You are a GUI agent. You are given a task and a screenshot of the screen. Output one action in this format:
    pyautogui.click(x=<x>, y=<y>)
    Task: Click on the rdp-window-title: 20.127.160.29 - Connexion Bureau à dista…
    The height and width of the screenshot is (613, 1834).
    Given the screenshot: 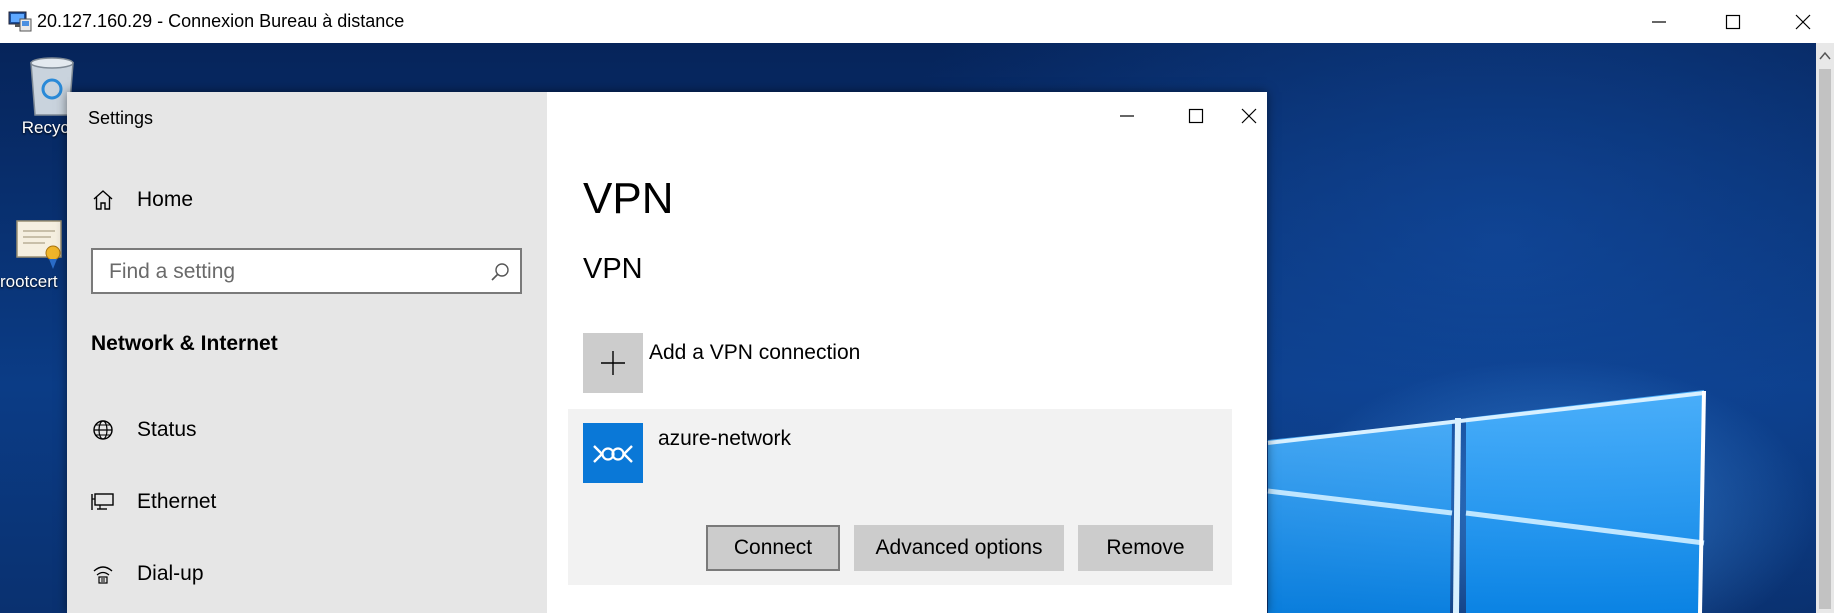 What is the action you would take?
    pyautogui.click(x=221, y=21)
    